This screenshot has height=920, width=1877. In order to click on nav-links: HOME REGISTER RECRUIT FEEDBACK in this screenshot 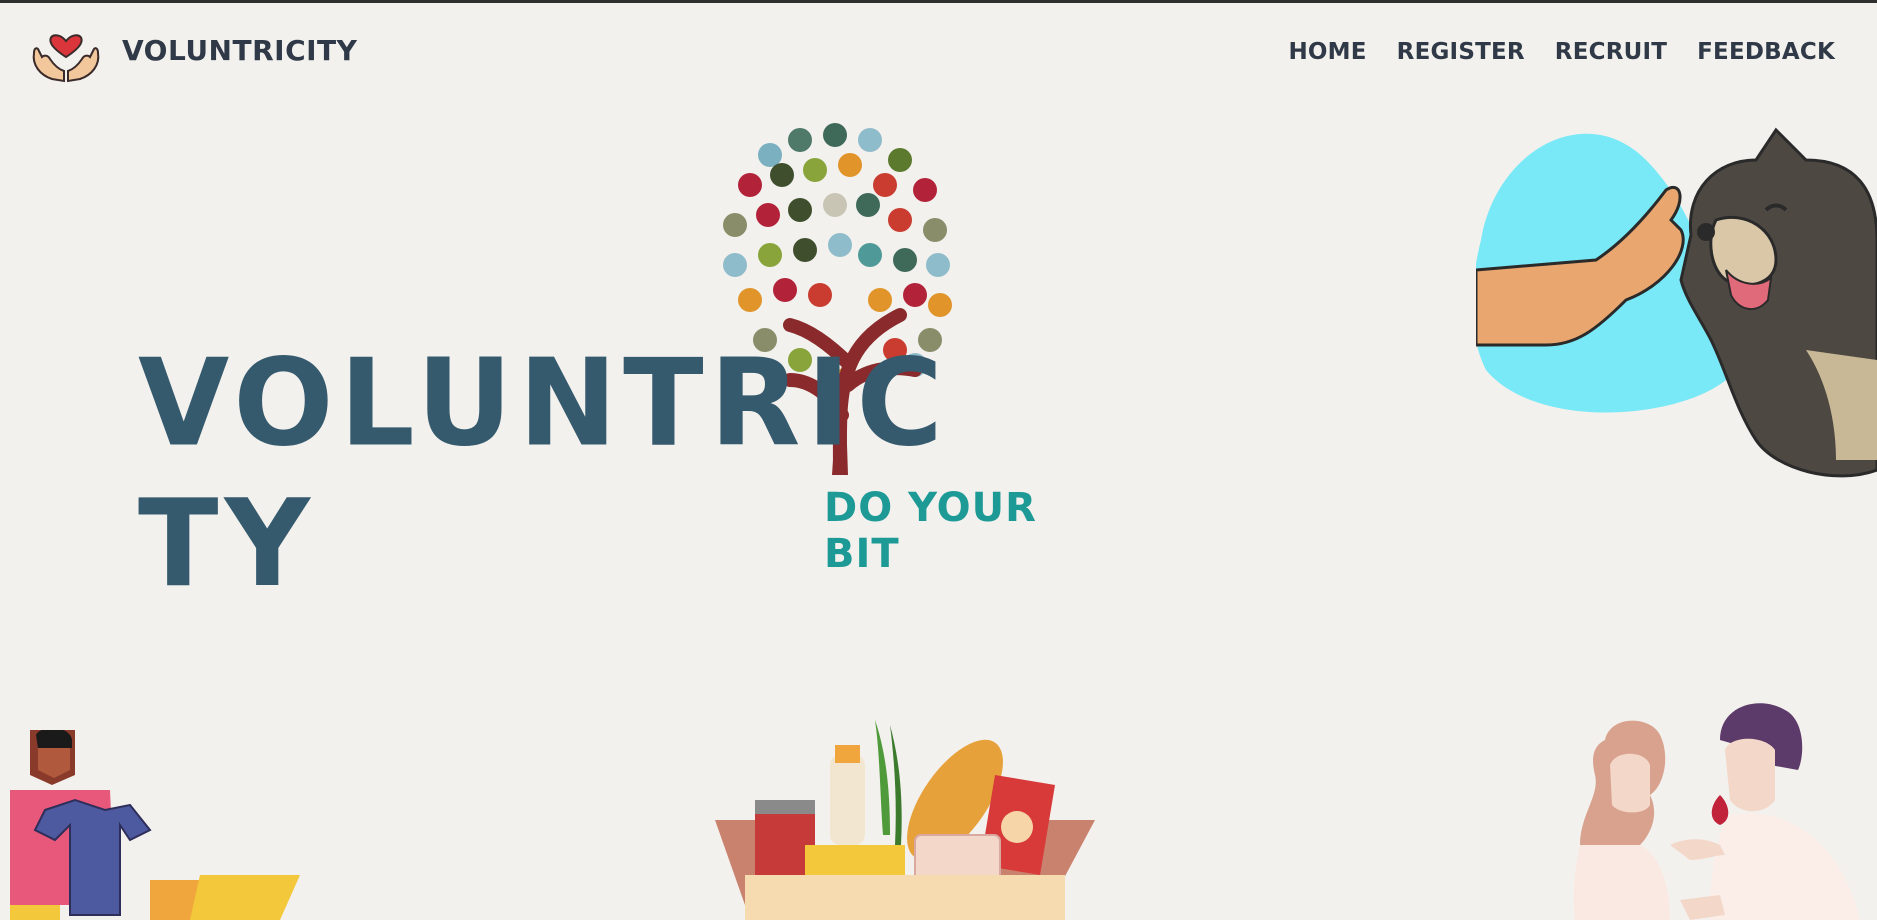, I will do `click(1561, 52)`.